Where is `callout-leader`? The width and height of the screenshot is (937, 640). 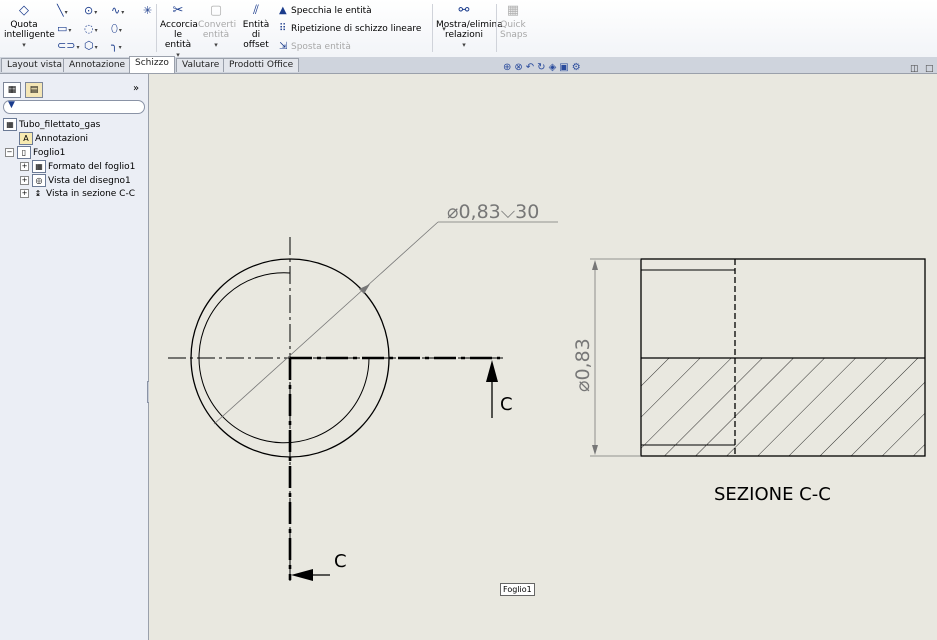 callout-leader is located at coordinates (326, 323).